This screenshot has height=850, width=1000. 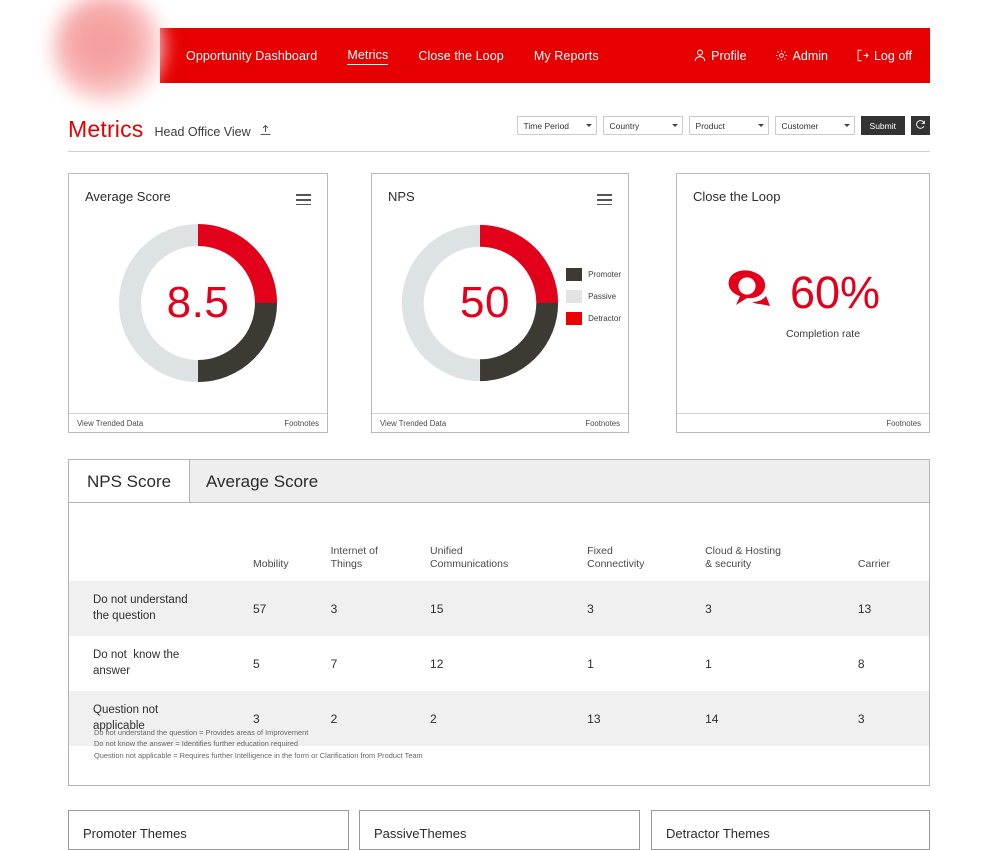 I want to click on legend-swatch-promoter, so click(x=574, y=274).